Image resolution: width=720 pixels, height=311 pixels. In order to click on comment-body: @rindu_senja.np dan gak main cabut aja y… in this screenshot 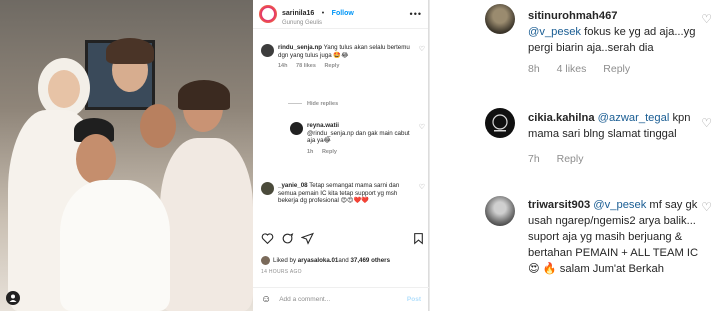, I will do `click(358, 137)`.